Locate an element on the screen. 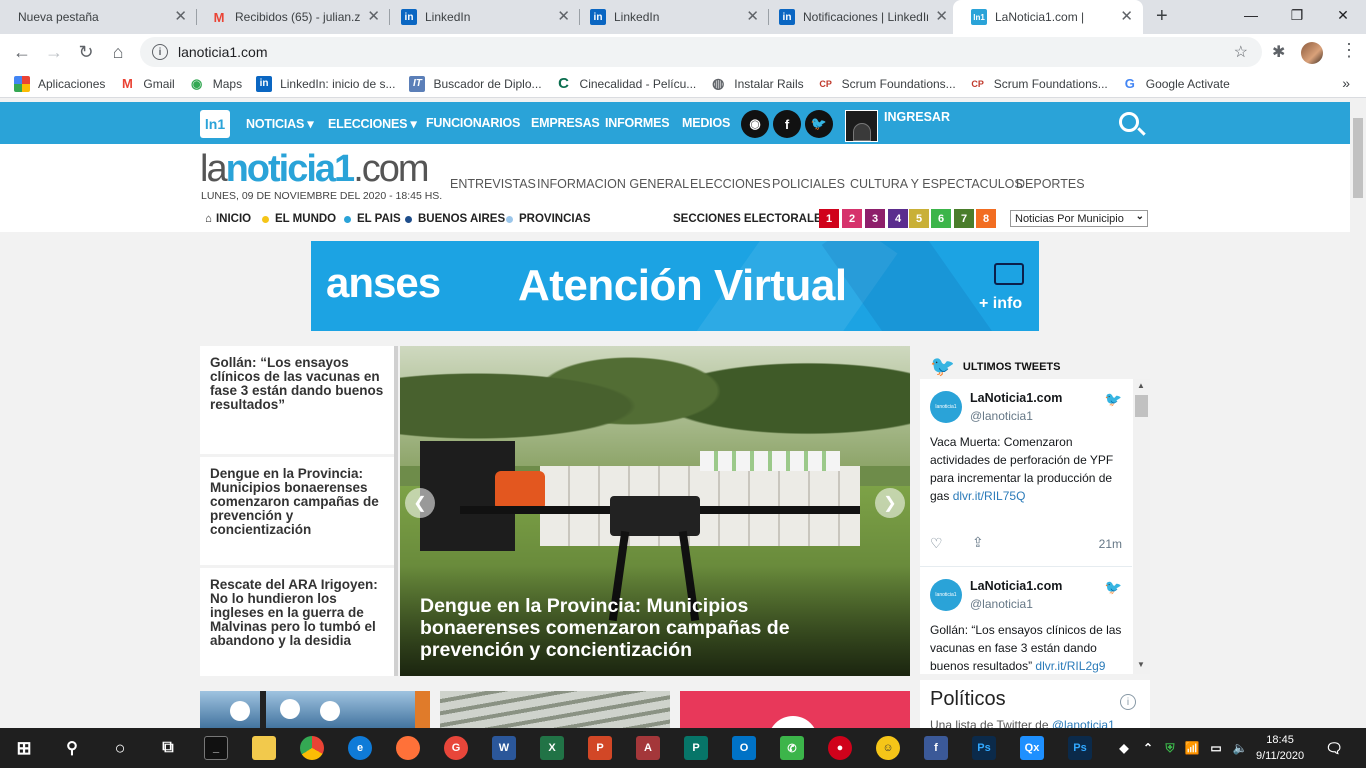  bookmark-star-icon: ☆ is located at coordinates (1241, 52).